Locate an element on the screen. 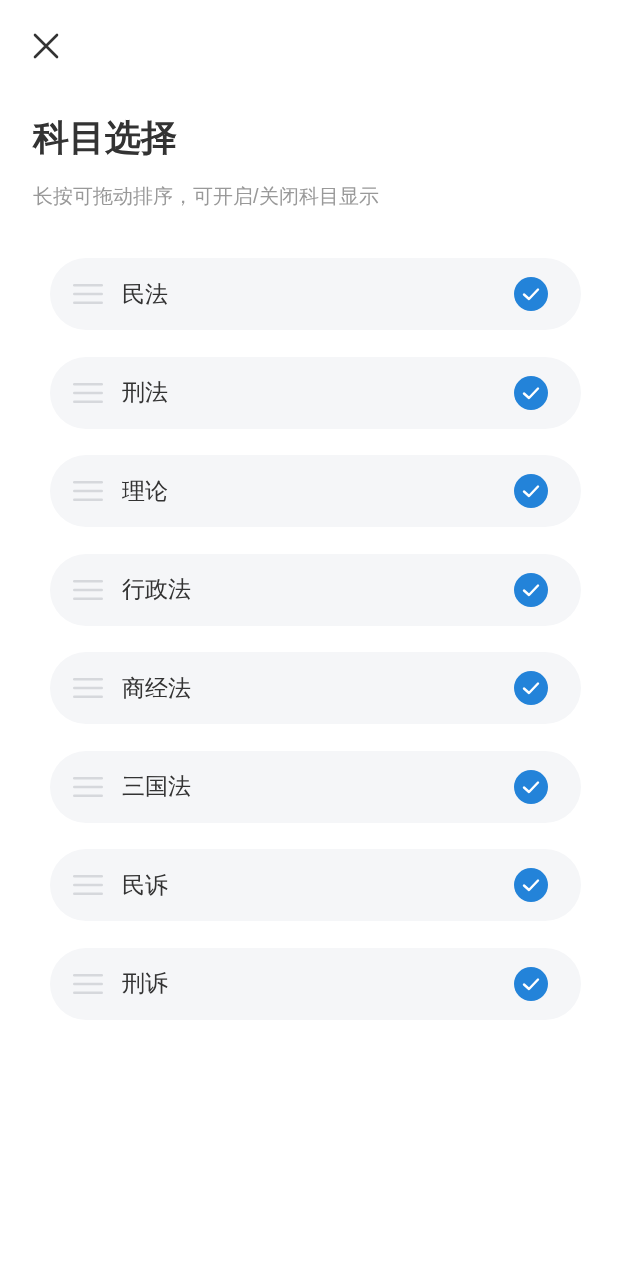  subject-name: 刑诉 is located at coordinates (145, 983).